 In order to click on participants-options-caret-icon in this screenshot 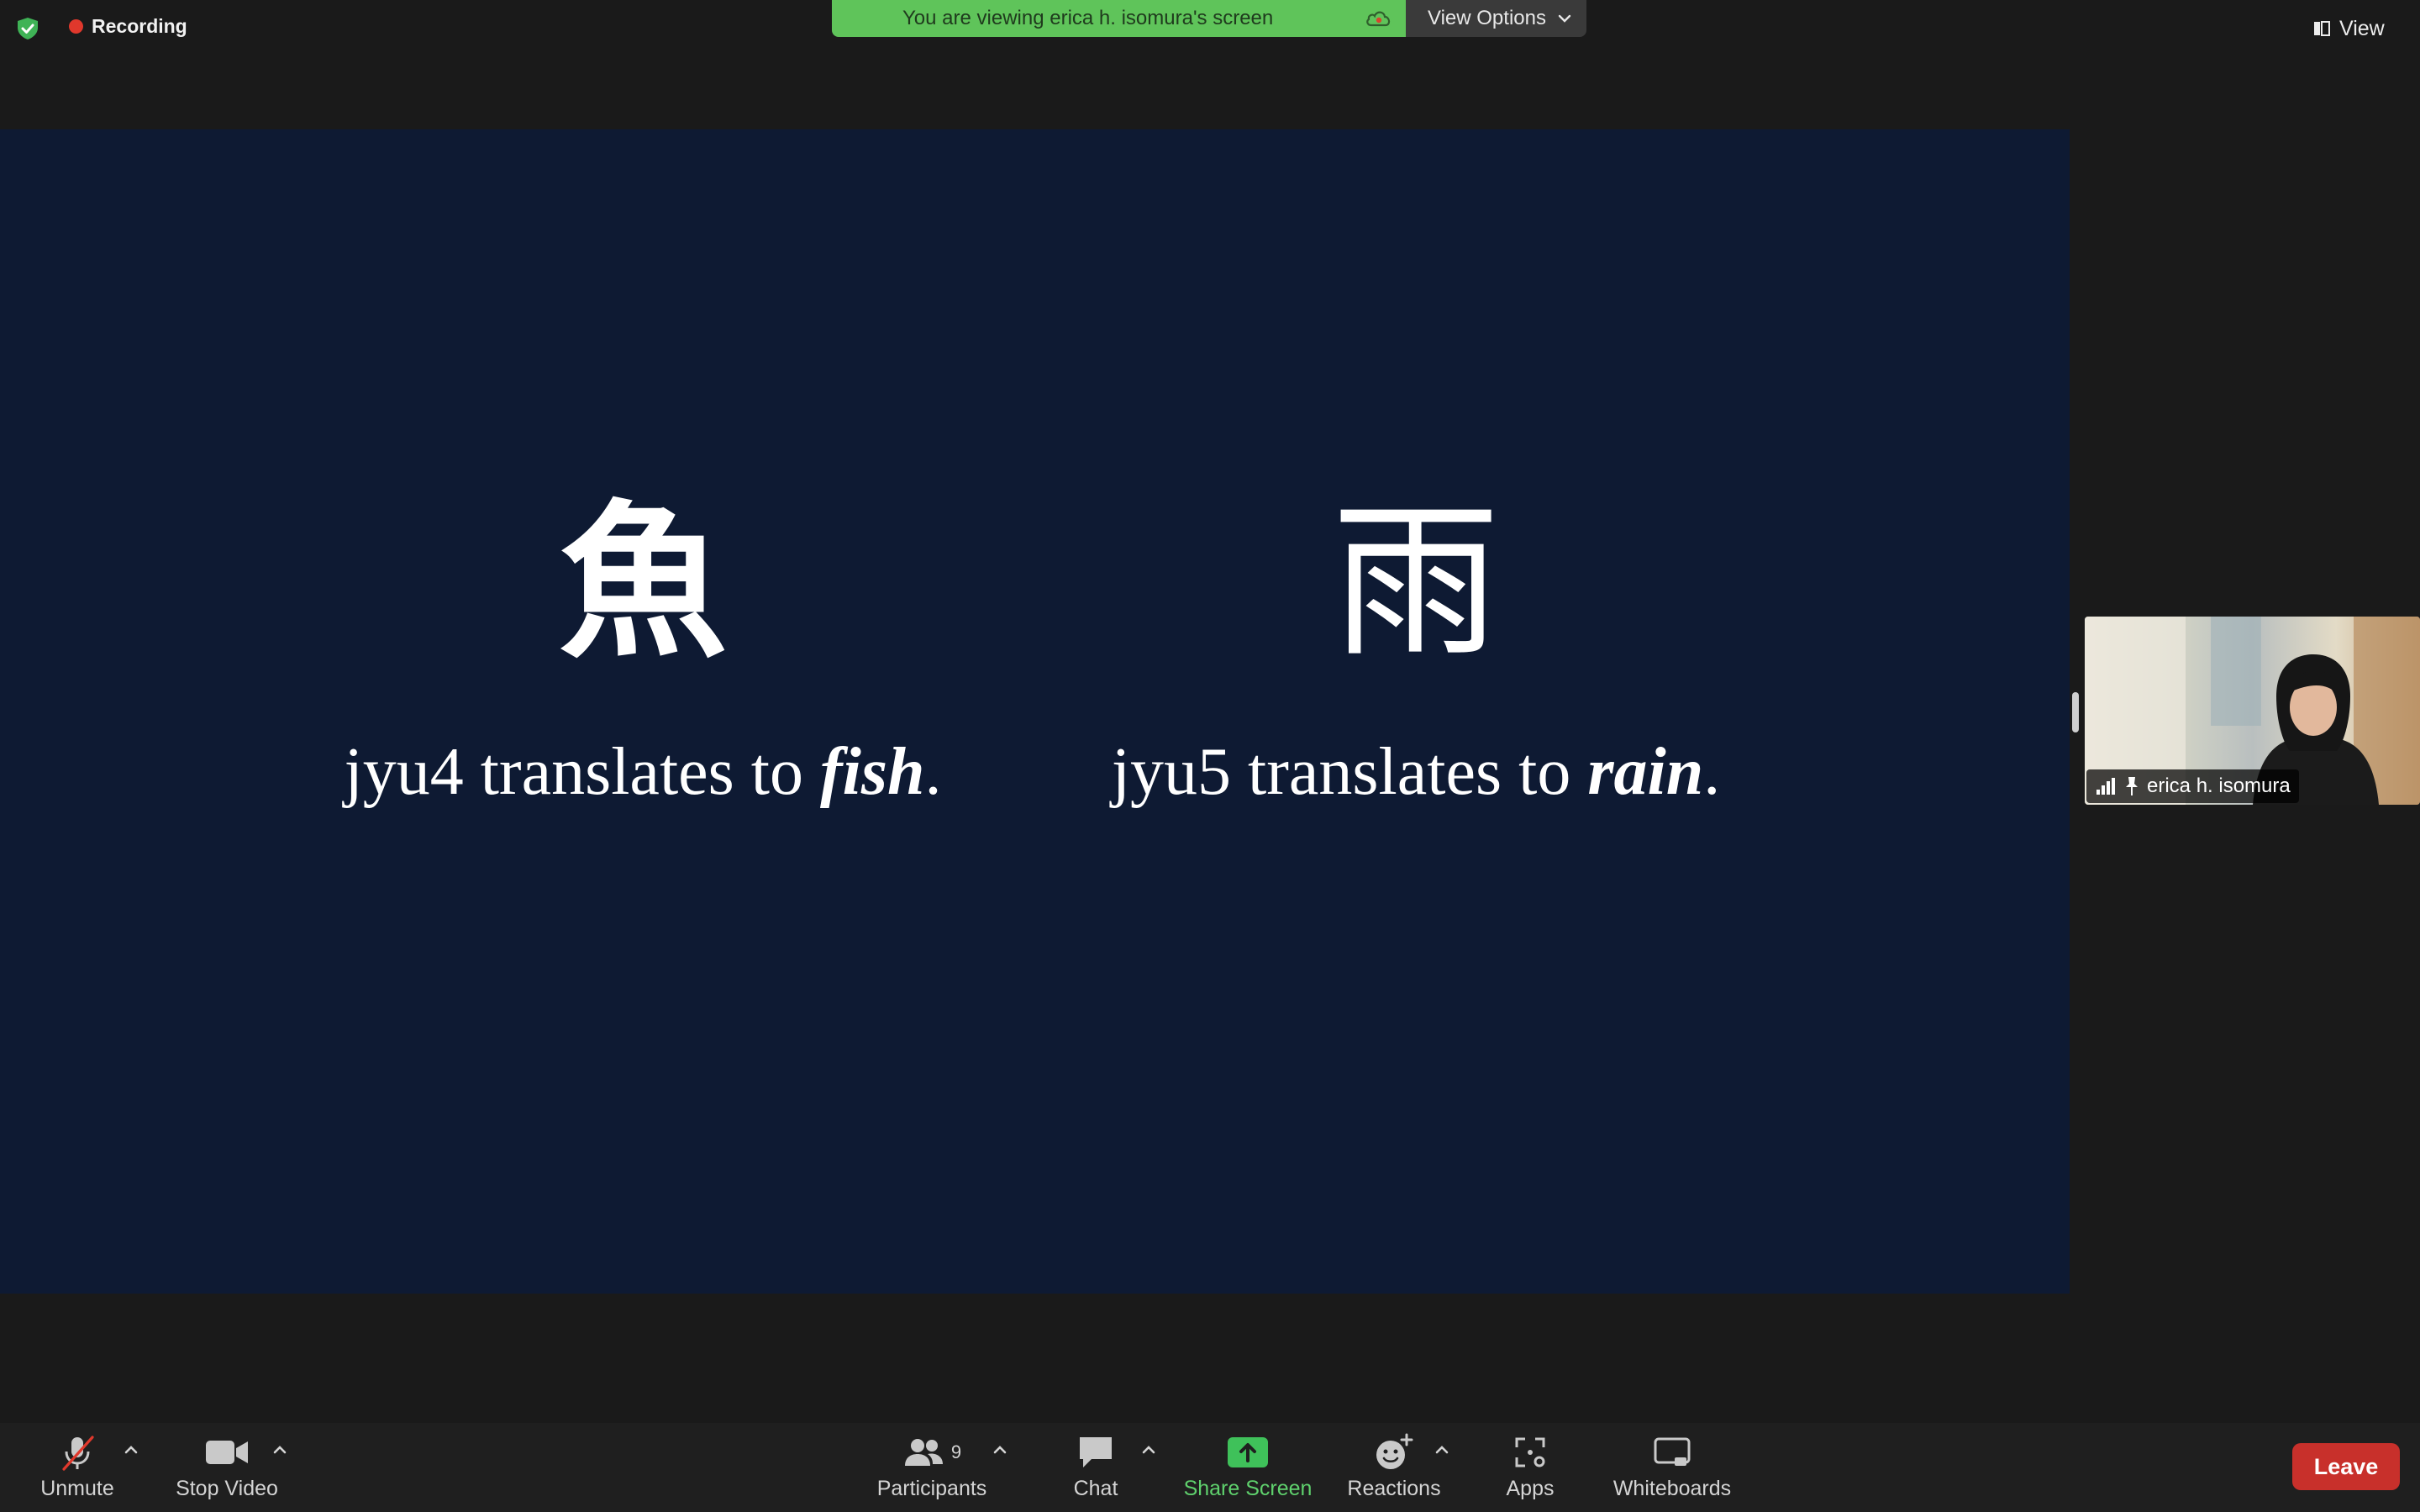, I will do `click(1000, 1449)`.